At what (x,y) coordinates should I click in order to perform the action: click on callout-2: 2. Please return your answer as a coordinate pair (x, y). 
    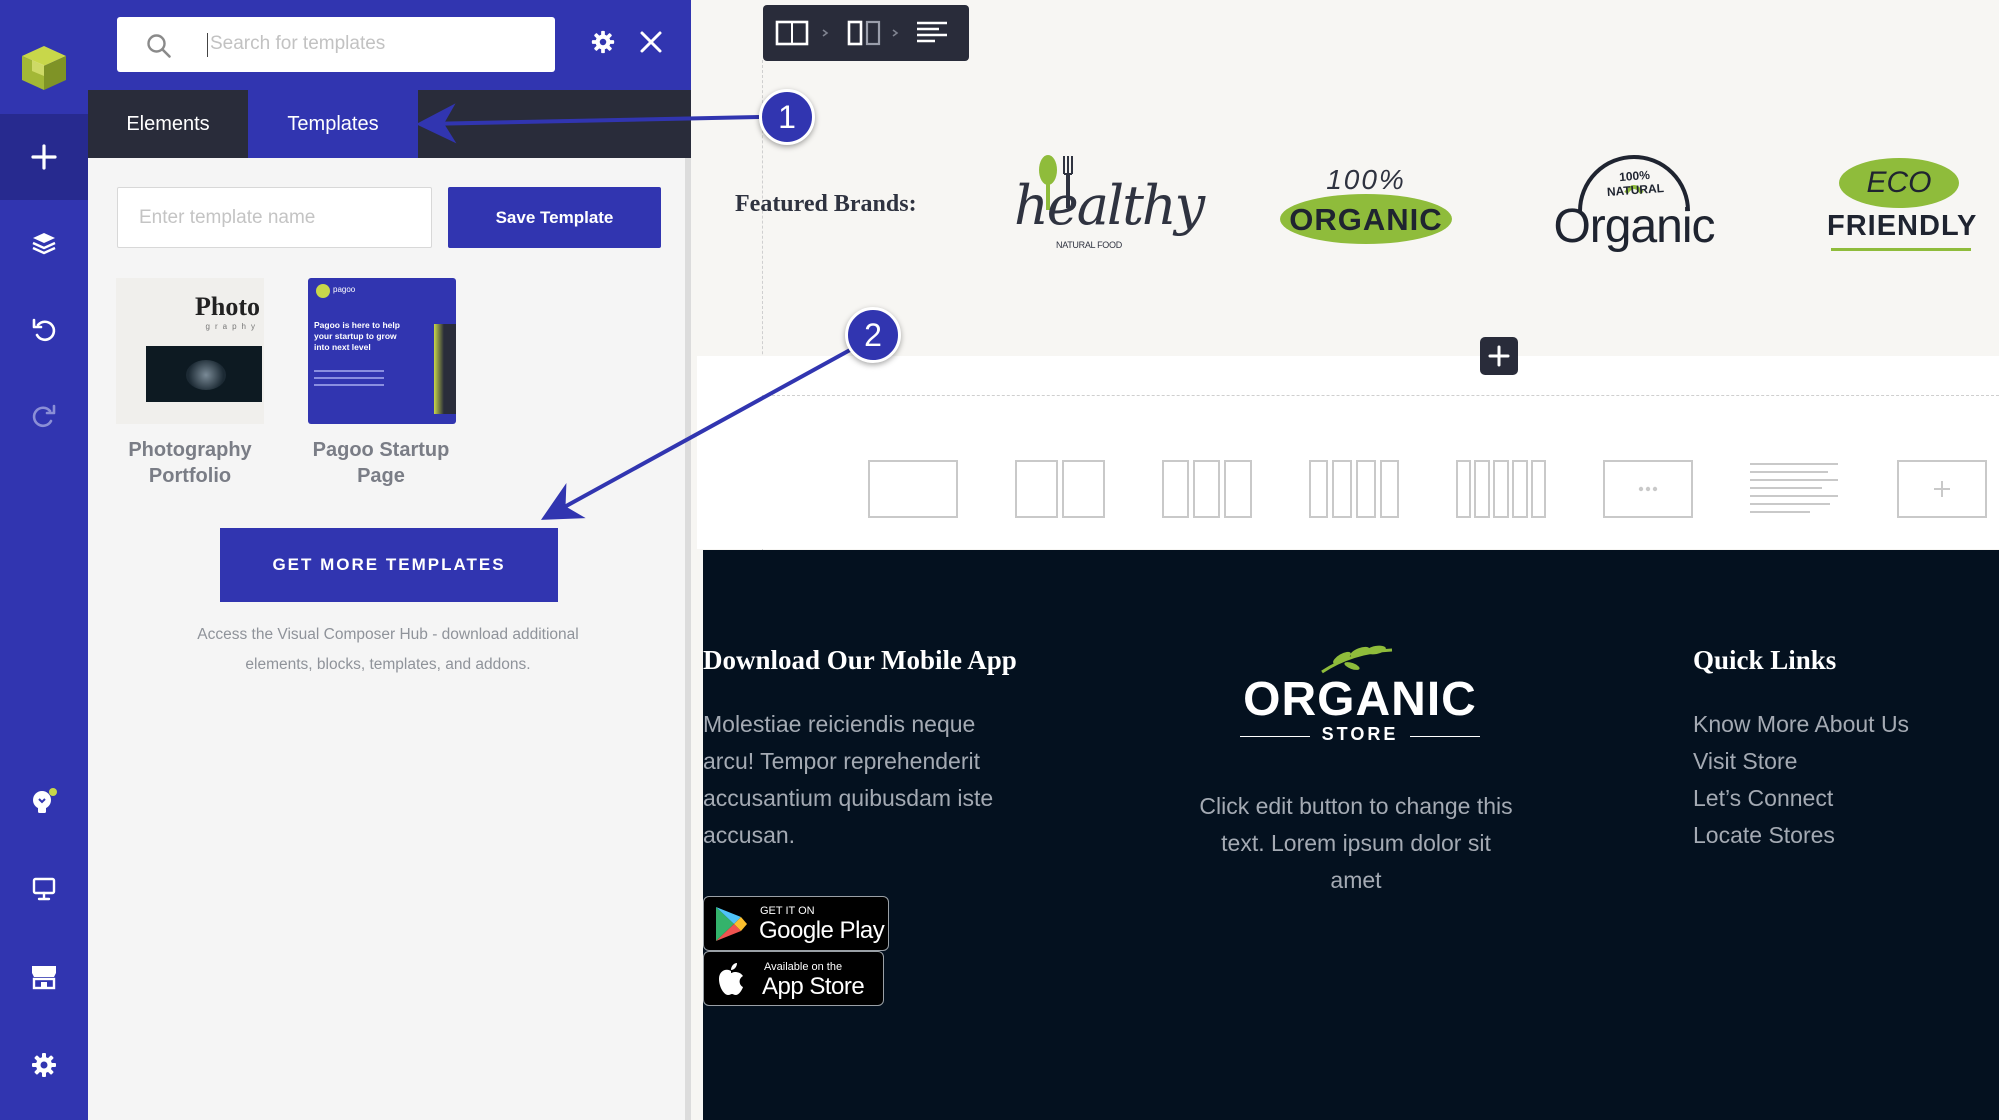
    Looking at the image, I should click on (873, 335).